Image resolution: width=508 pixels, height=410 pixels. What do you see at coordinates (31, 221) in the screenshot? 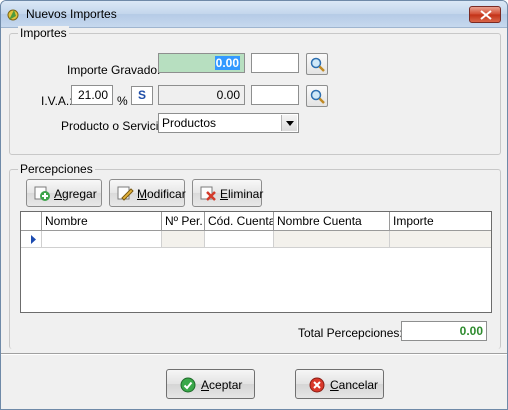
I see `row-indicator-header` at bounding box center [31, 221].